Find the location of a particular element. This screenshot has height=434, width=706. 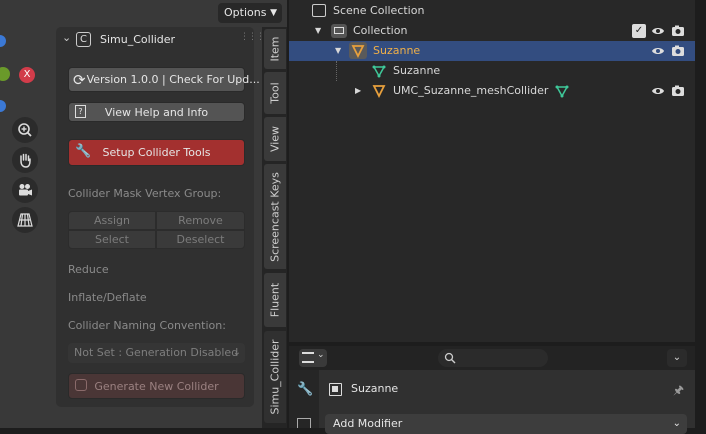

zoom-icon is located at coordinates (25, 130).